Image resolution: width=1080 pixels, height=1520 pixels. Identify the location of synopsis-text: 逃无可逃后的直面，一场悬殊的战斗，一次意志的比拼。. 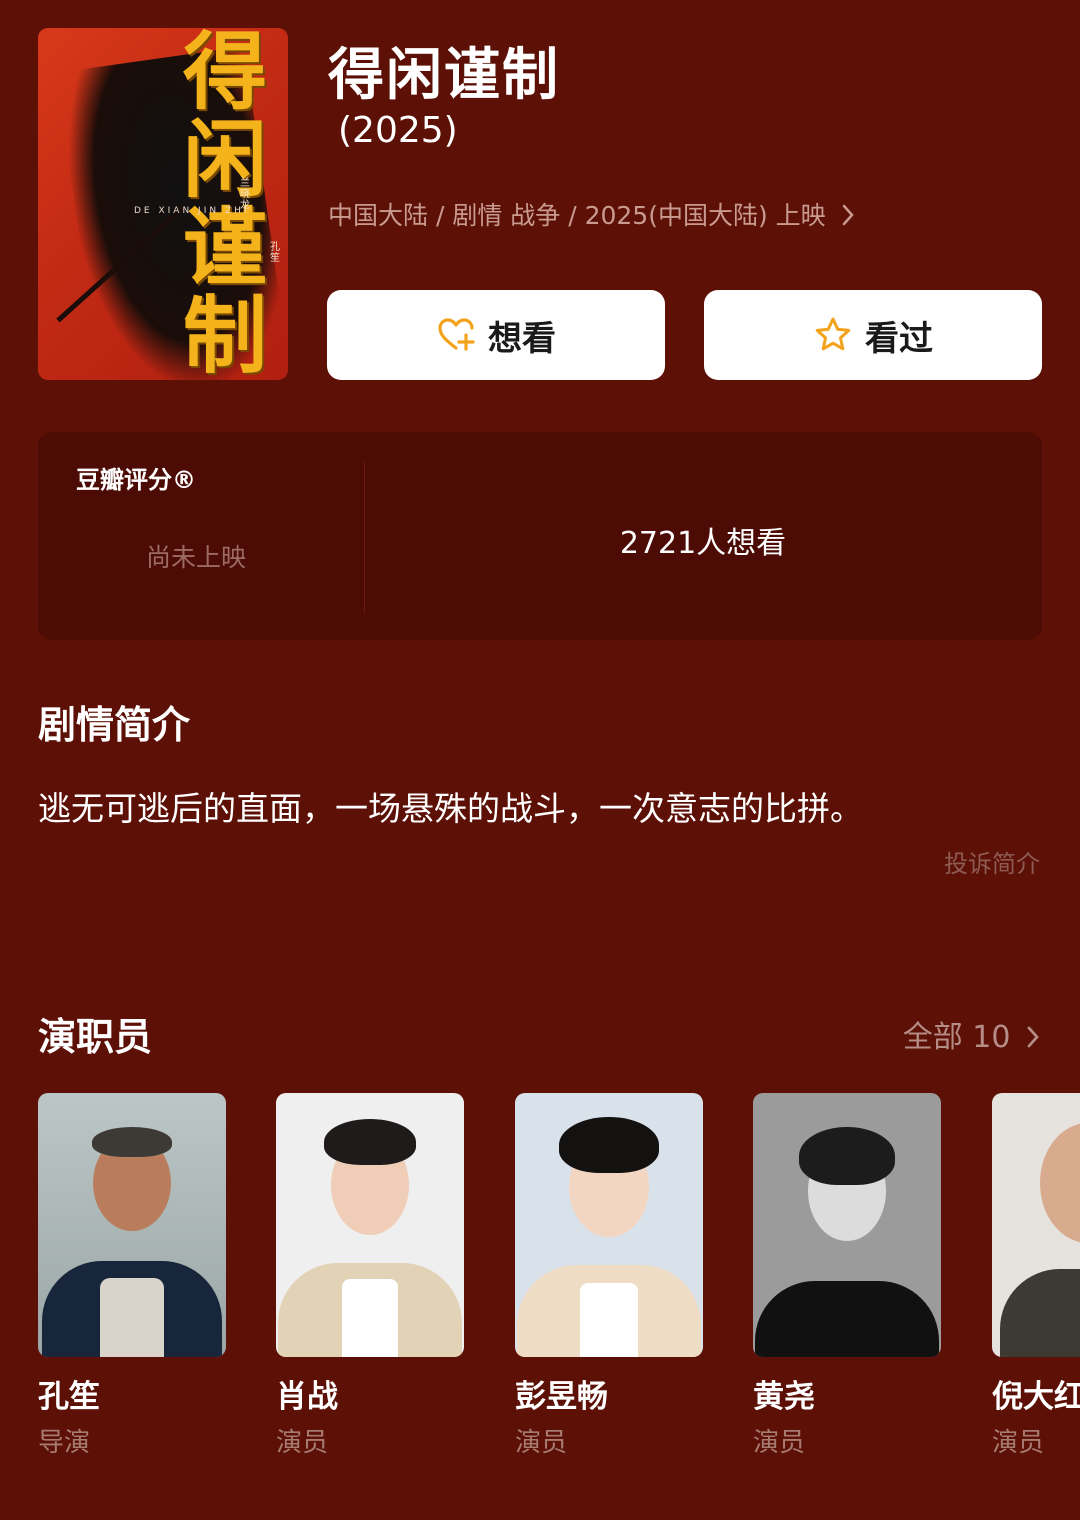
(450, 808).